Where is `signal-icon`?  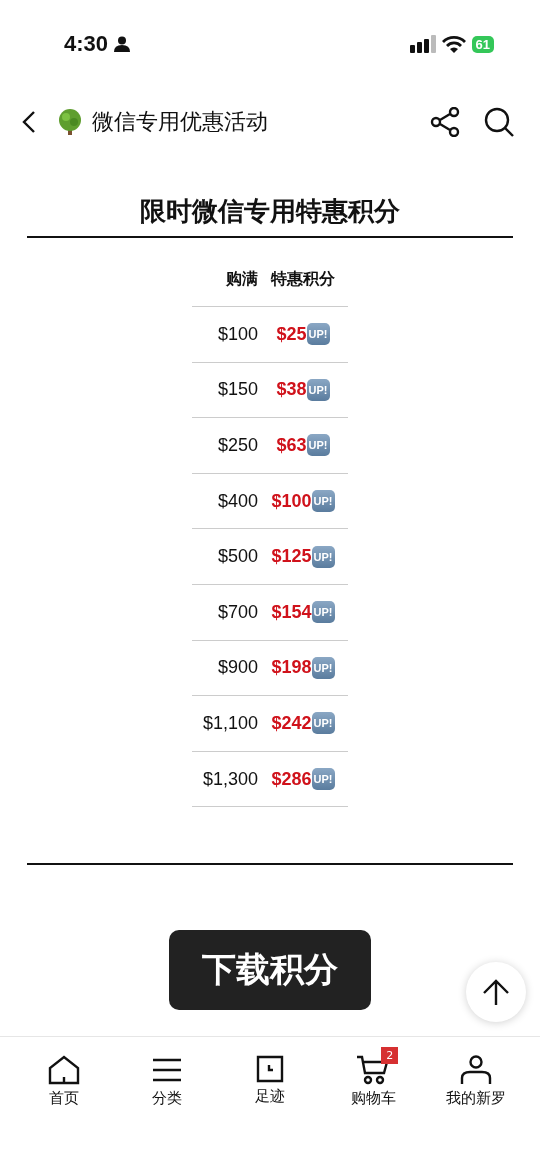 signal-icon is located at coordinates (422, 44).